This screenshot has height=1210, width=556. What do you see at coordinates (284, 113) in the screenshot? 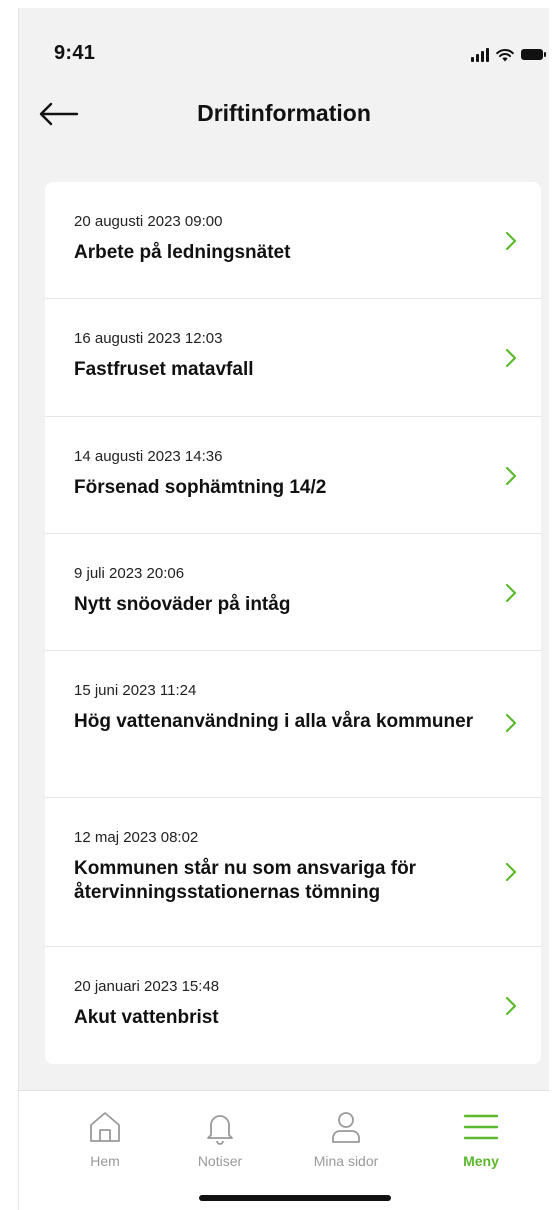
I see `page-title: Driftinformation` at bounding box center [284, 113].